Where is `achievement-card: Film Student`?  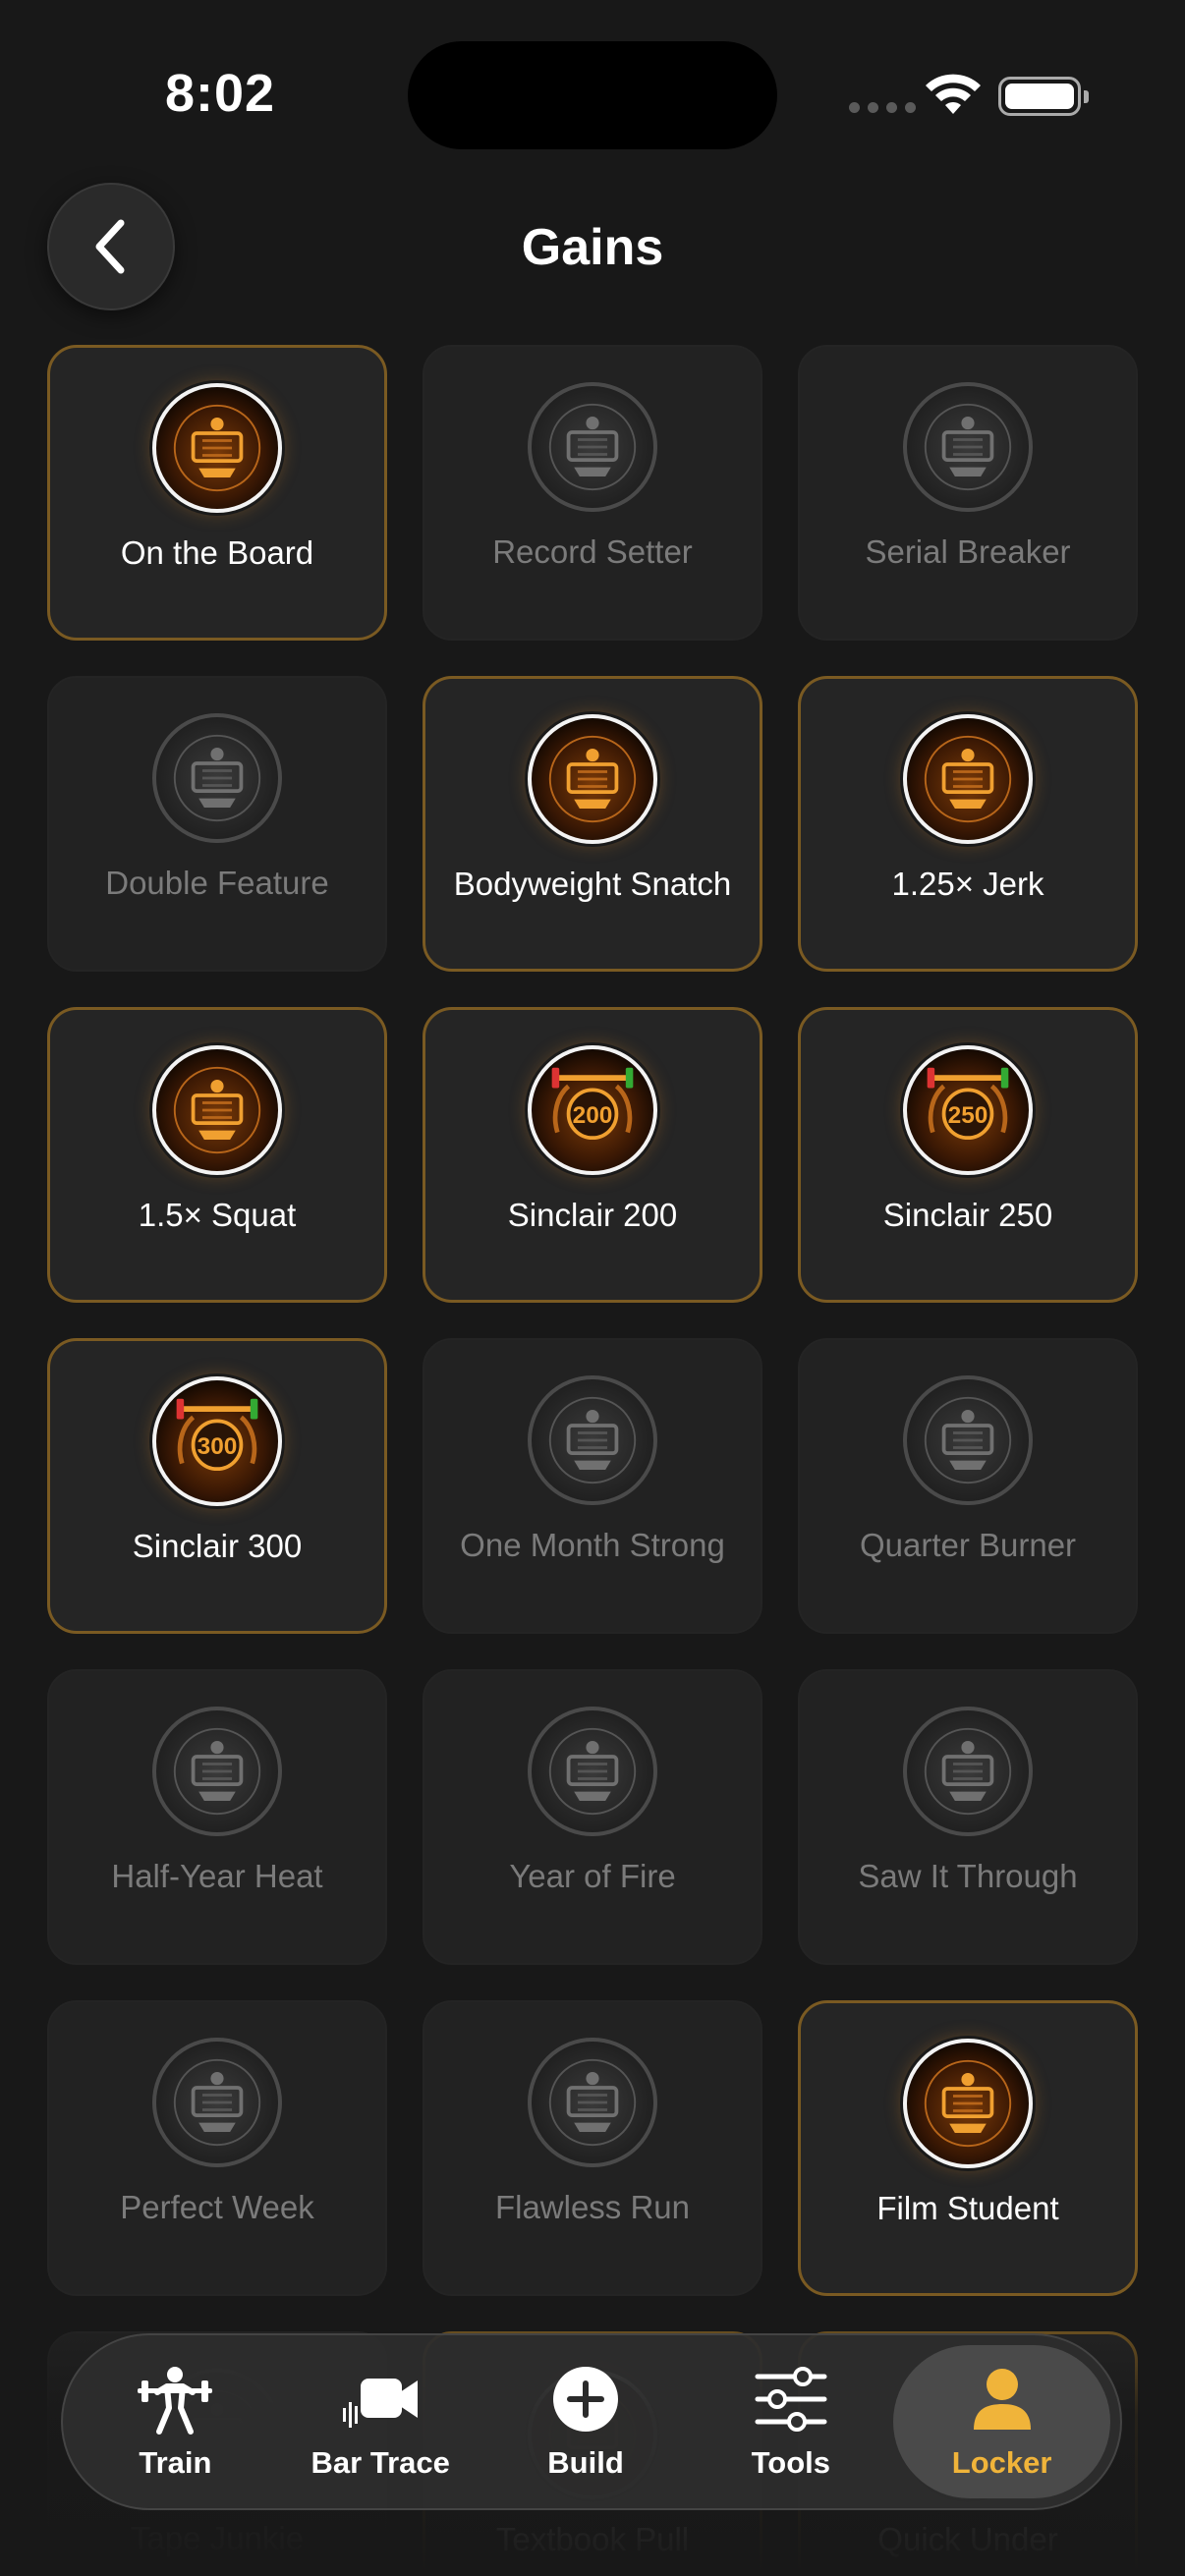 achievement-card: Film Student is located at coordinates (968, 2148).